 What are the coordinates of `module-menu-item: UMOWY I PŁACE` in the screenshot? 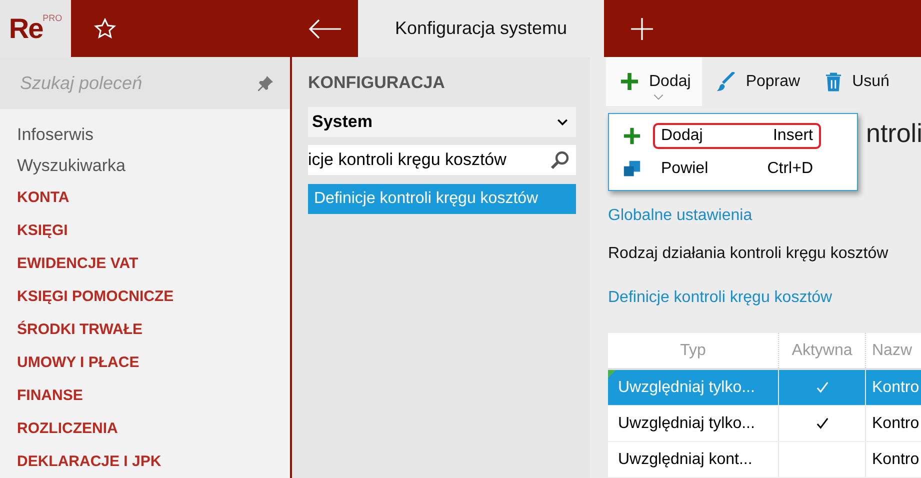 It's located at (153, 362).